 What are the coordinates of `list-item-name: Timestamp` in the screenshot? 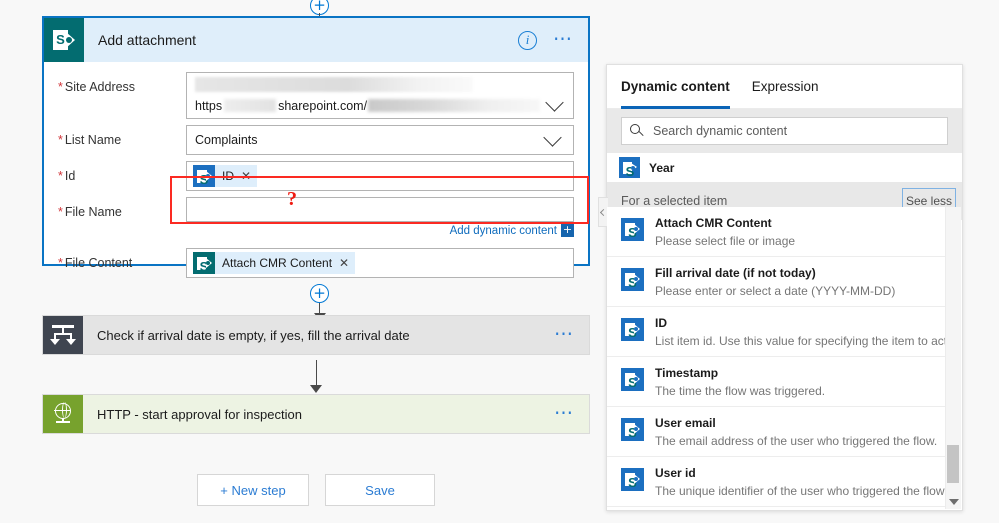 It's located at (687, 373).